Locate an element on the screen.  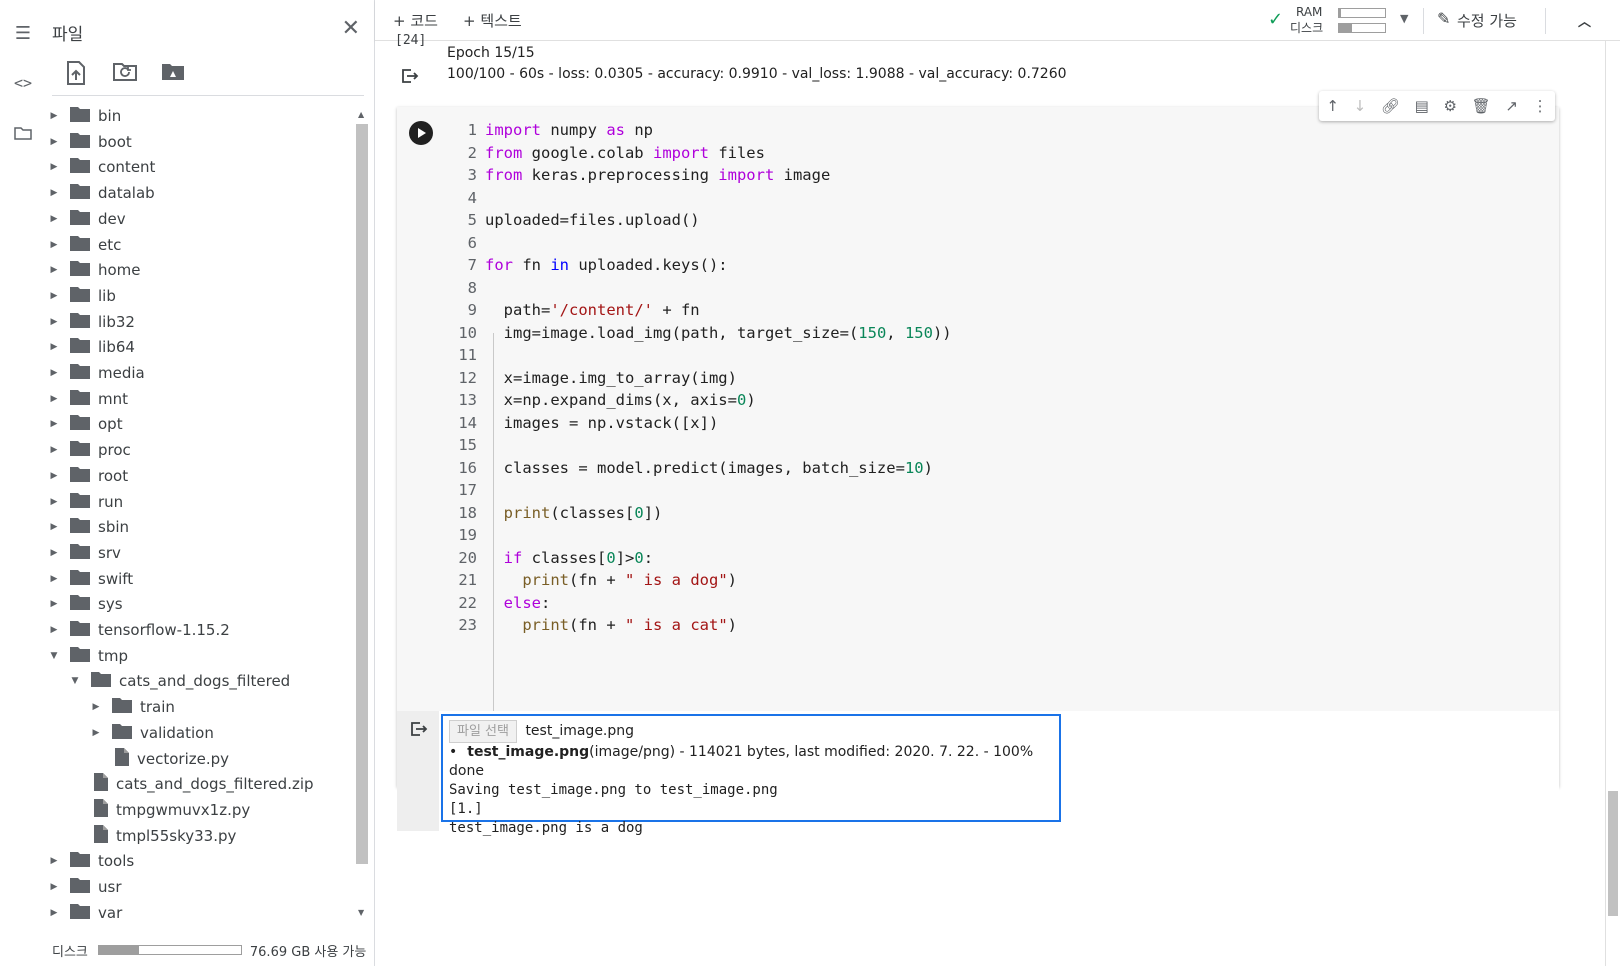
tree-folder: ▶ sys is located at coordinates (85, 604).